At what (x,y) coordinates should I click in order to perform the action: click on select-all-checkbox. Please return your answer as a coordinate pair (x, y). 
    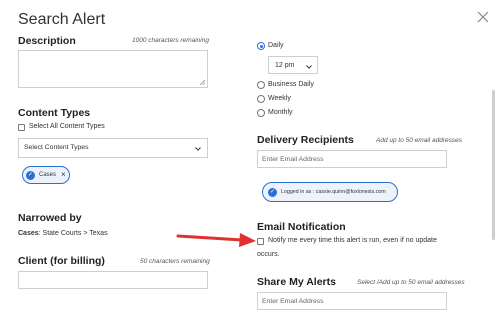
    Looking at the image, I should click on (21, 127).